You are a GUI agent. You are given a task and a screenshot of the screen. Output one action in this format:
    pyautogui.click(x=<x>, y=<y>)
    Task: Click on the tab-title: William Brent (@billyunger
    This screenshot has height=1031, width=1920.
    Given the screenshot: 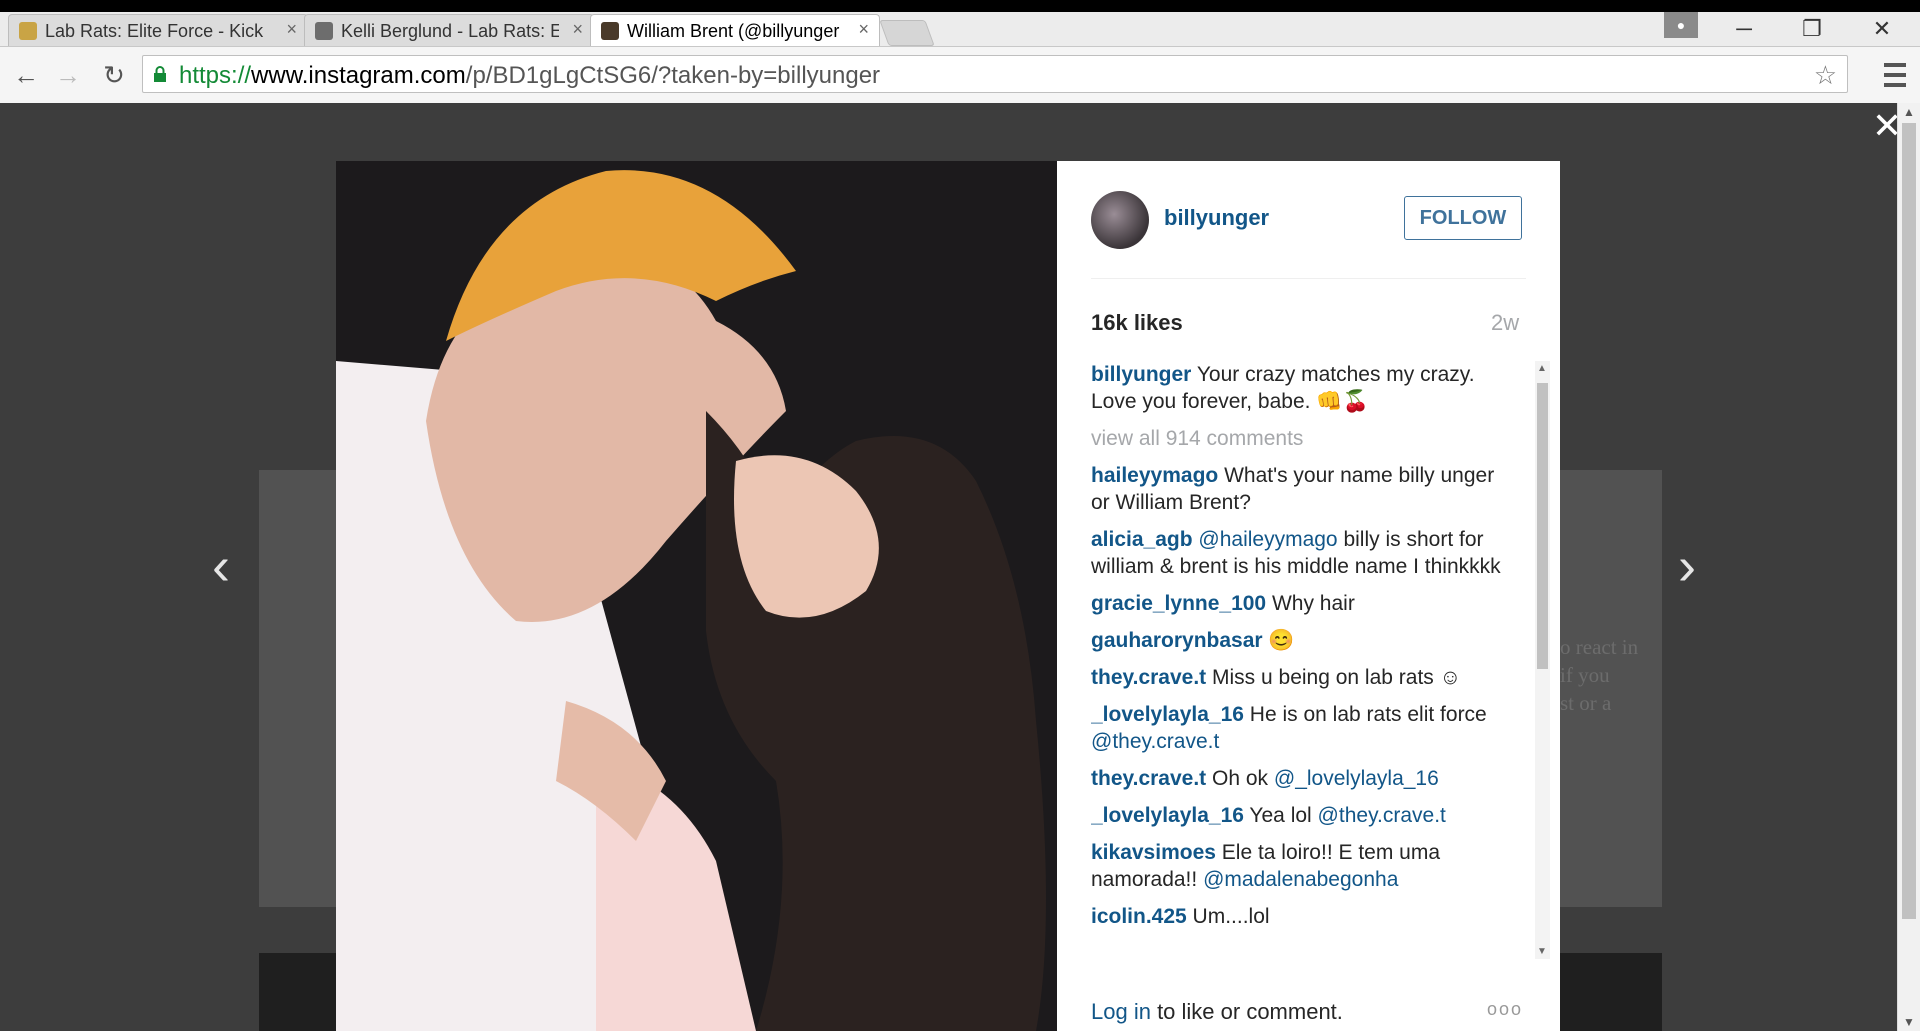 What is the action you would take?
    pyautogui.click(x=733, y=31)
    